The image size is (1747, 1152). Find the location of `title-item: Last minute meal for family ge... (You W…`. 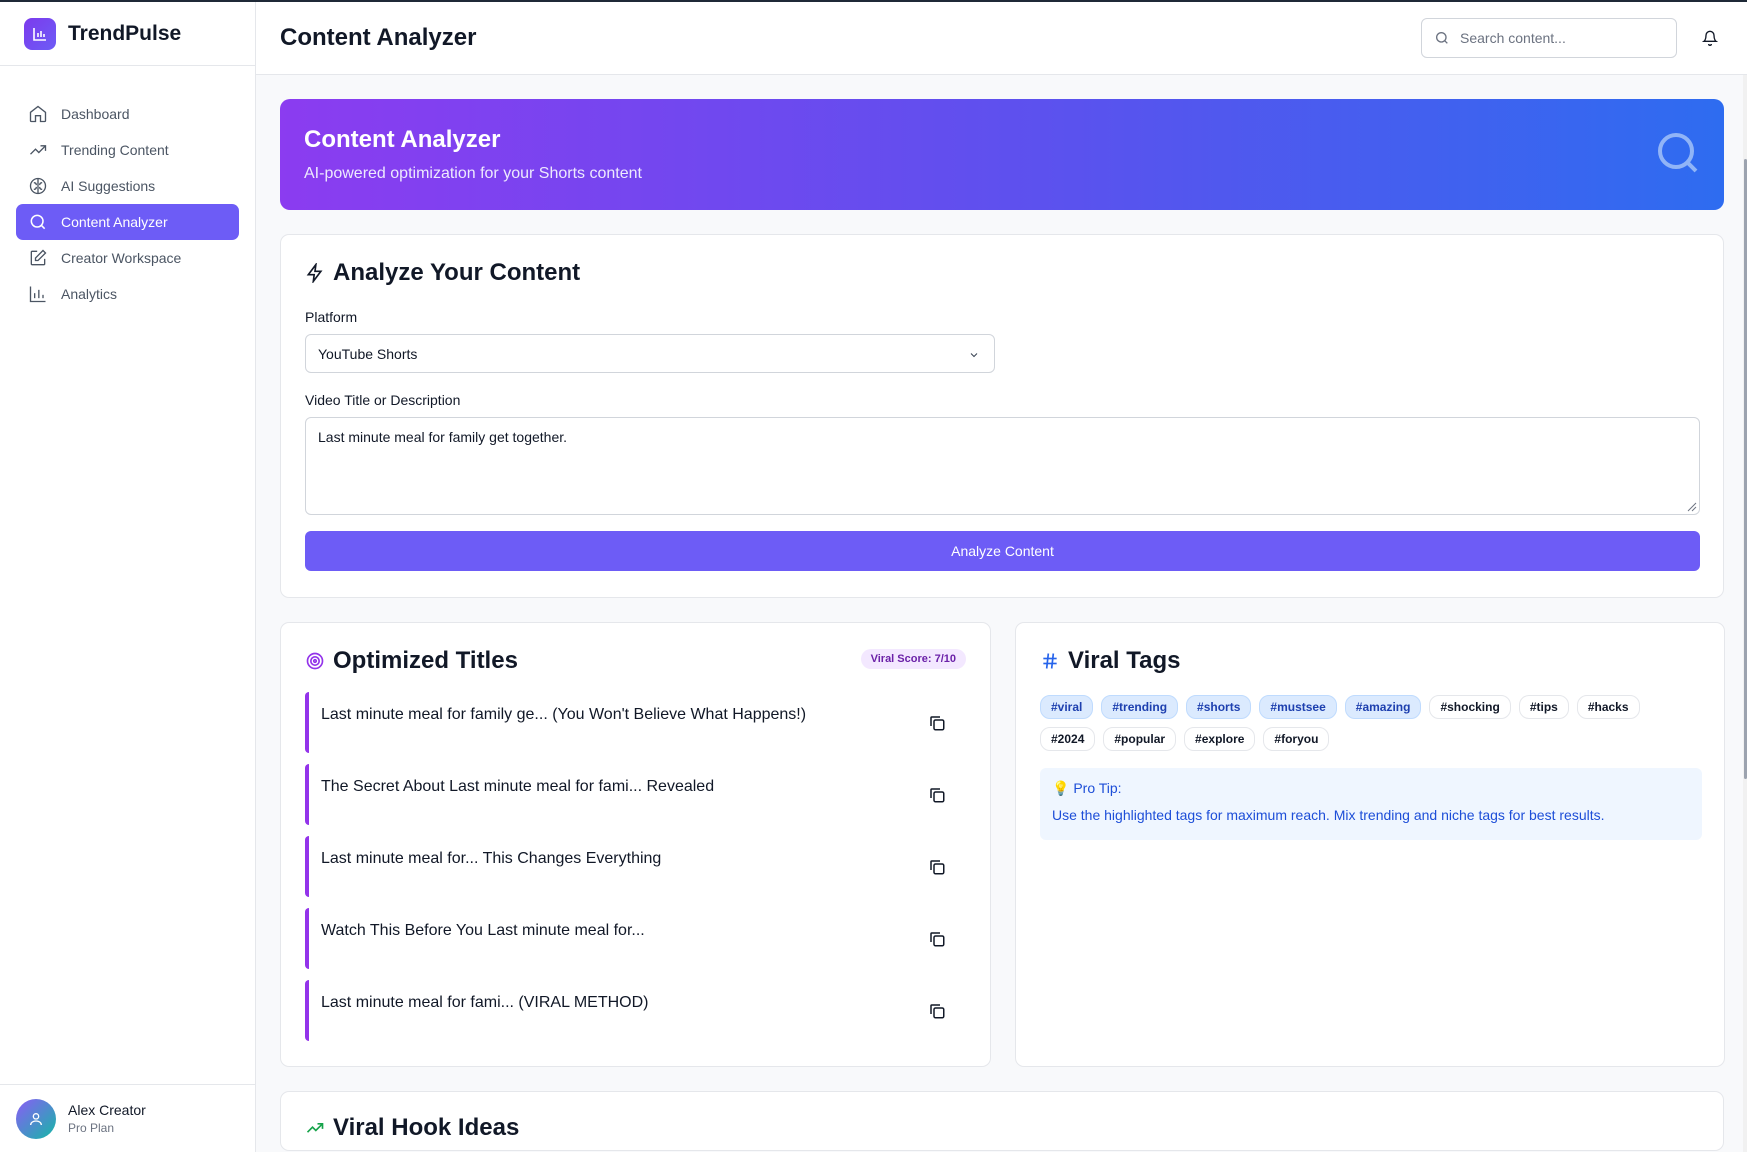

title-item: Last minute meal for family ge... (You W… is located at coordinates (636, 722).